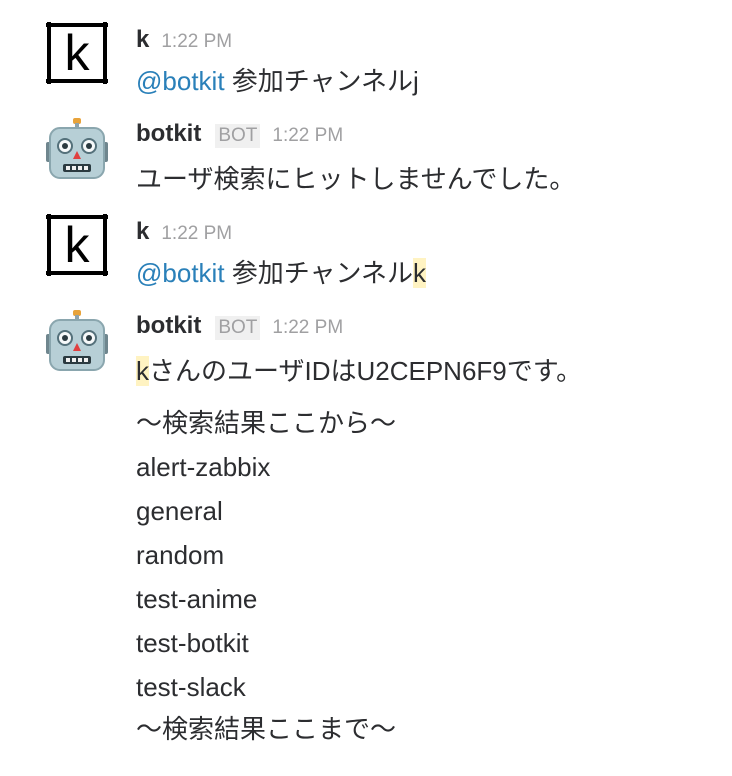  Describe the element at coordinates (416, 81) in the screenshot. I see `message-text-end: j` at that location.